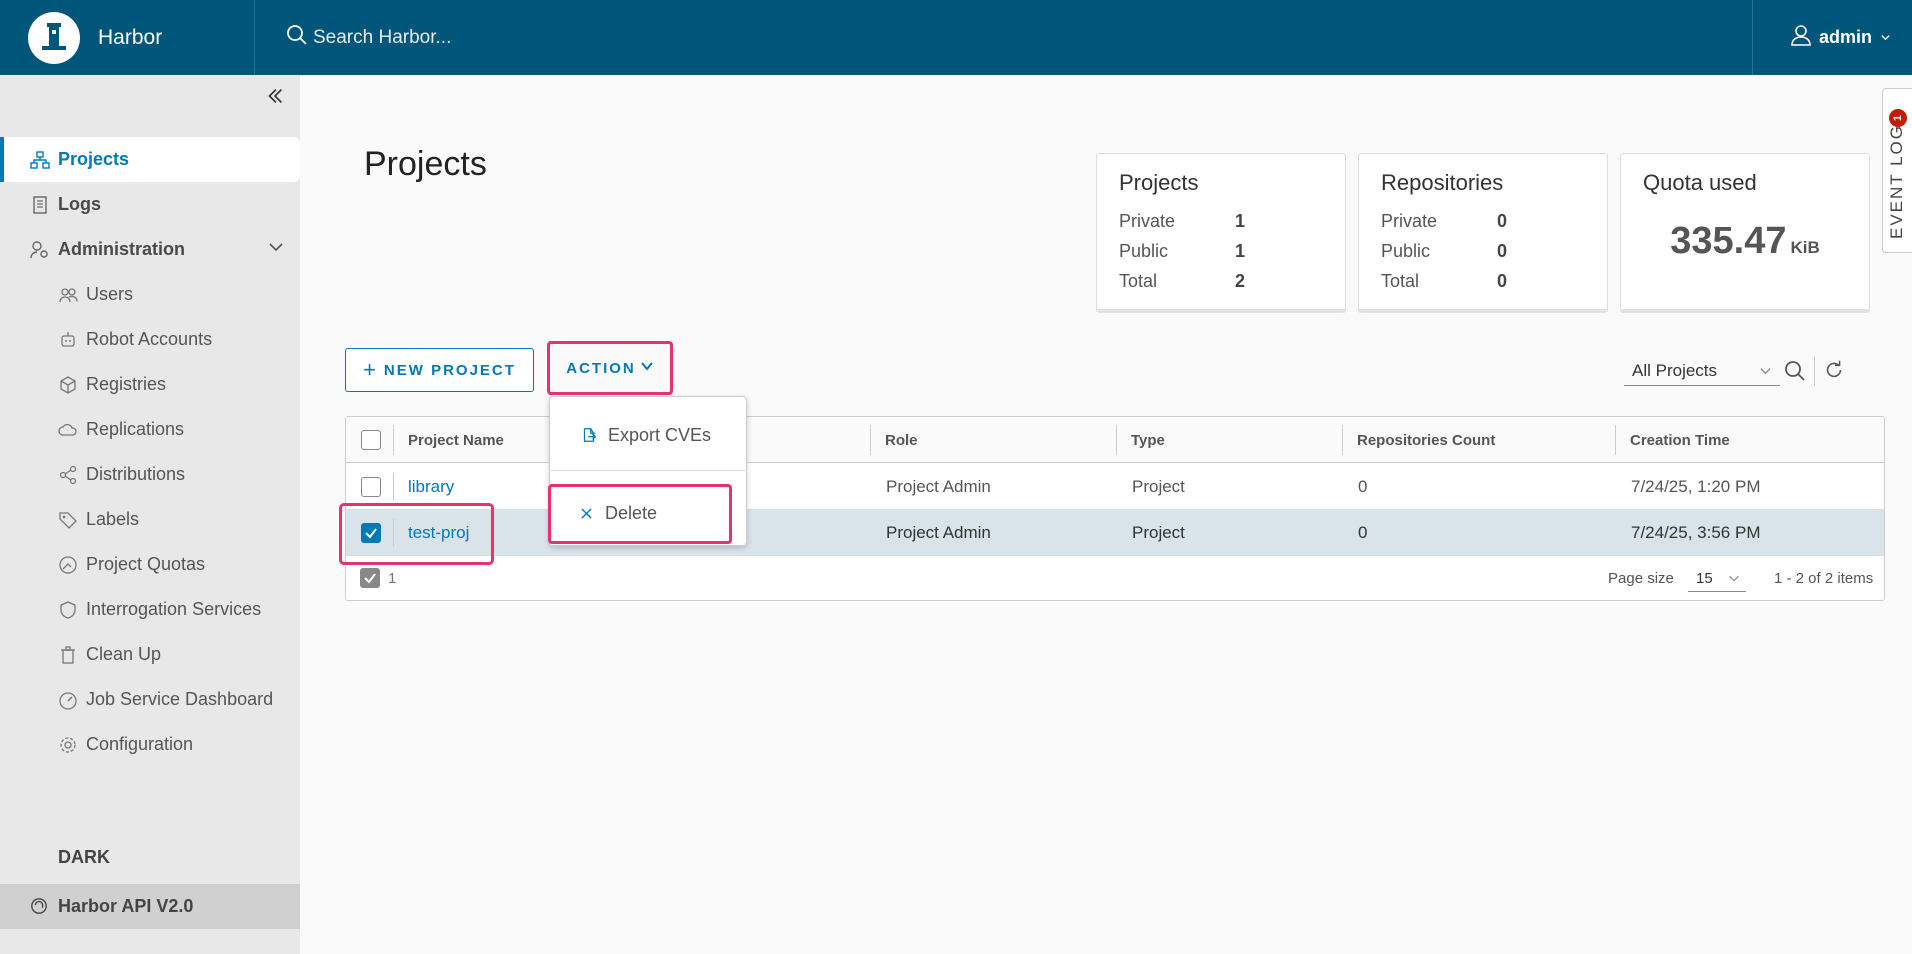 The image size is (1912, 954). Describe the element at coordinates (124, 654) in the screenshot. I see `sidebar-item-label: Clean Up` at that location.